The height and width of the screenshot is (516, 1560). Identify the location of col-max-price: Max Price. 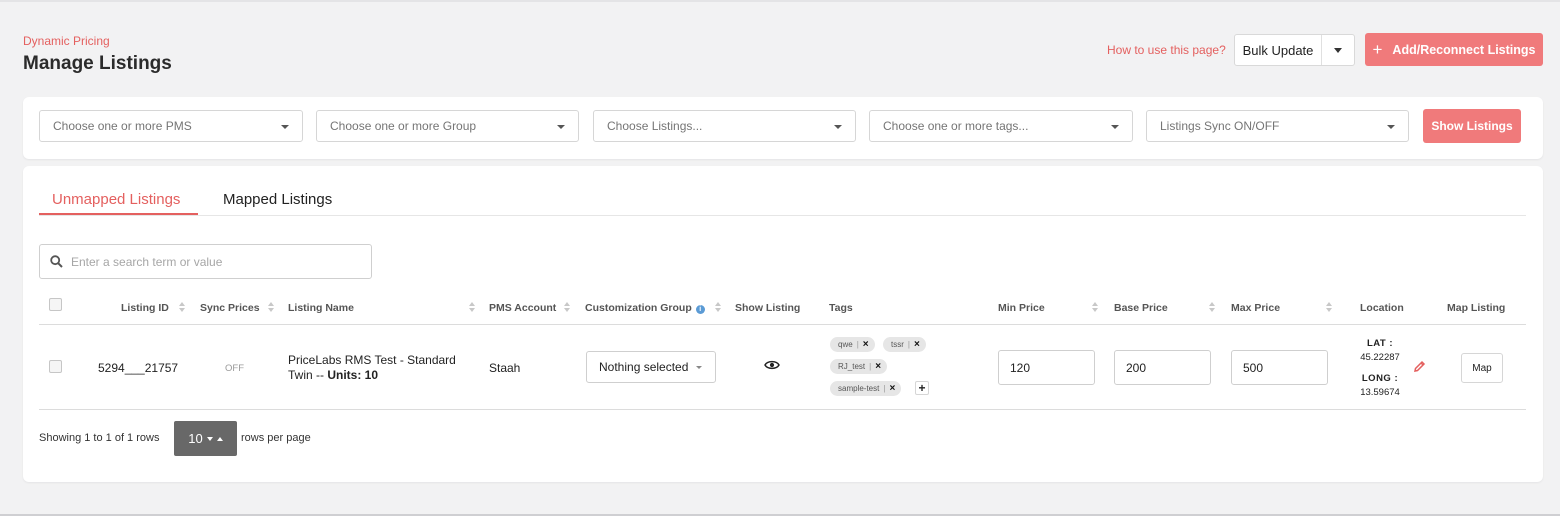
(1255, 308).